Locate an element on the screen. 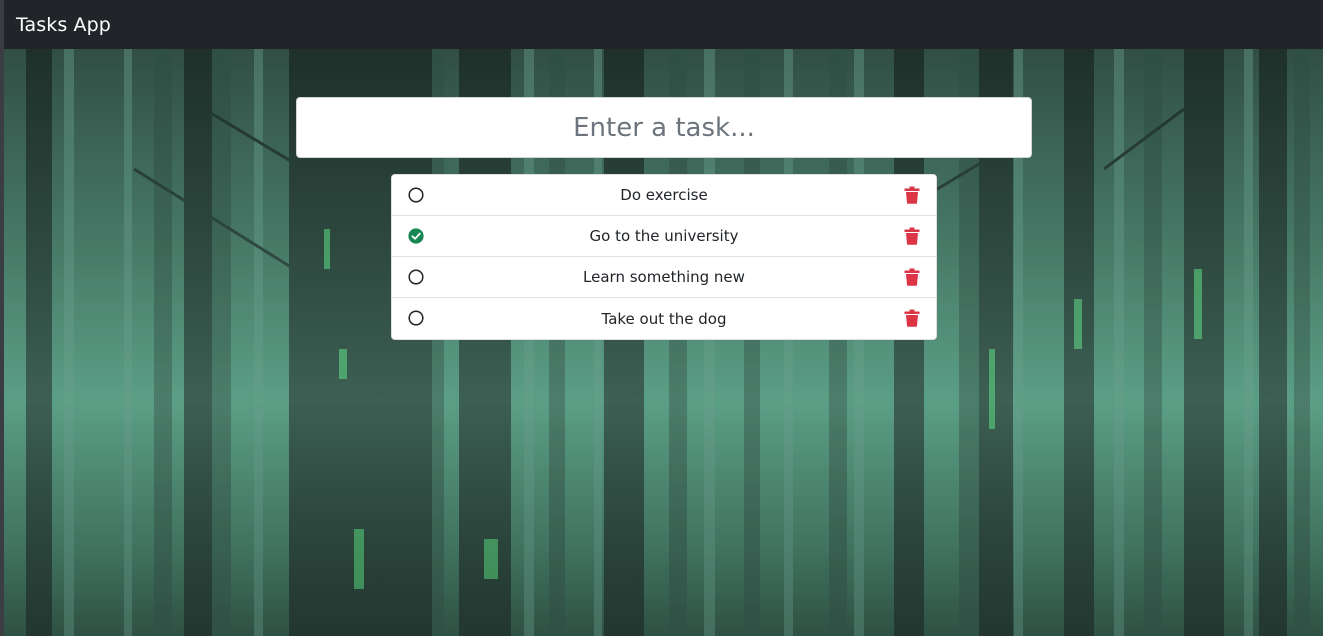  task-text: Learn something new is located at coordinates (664, 277).